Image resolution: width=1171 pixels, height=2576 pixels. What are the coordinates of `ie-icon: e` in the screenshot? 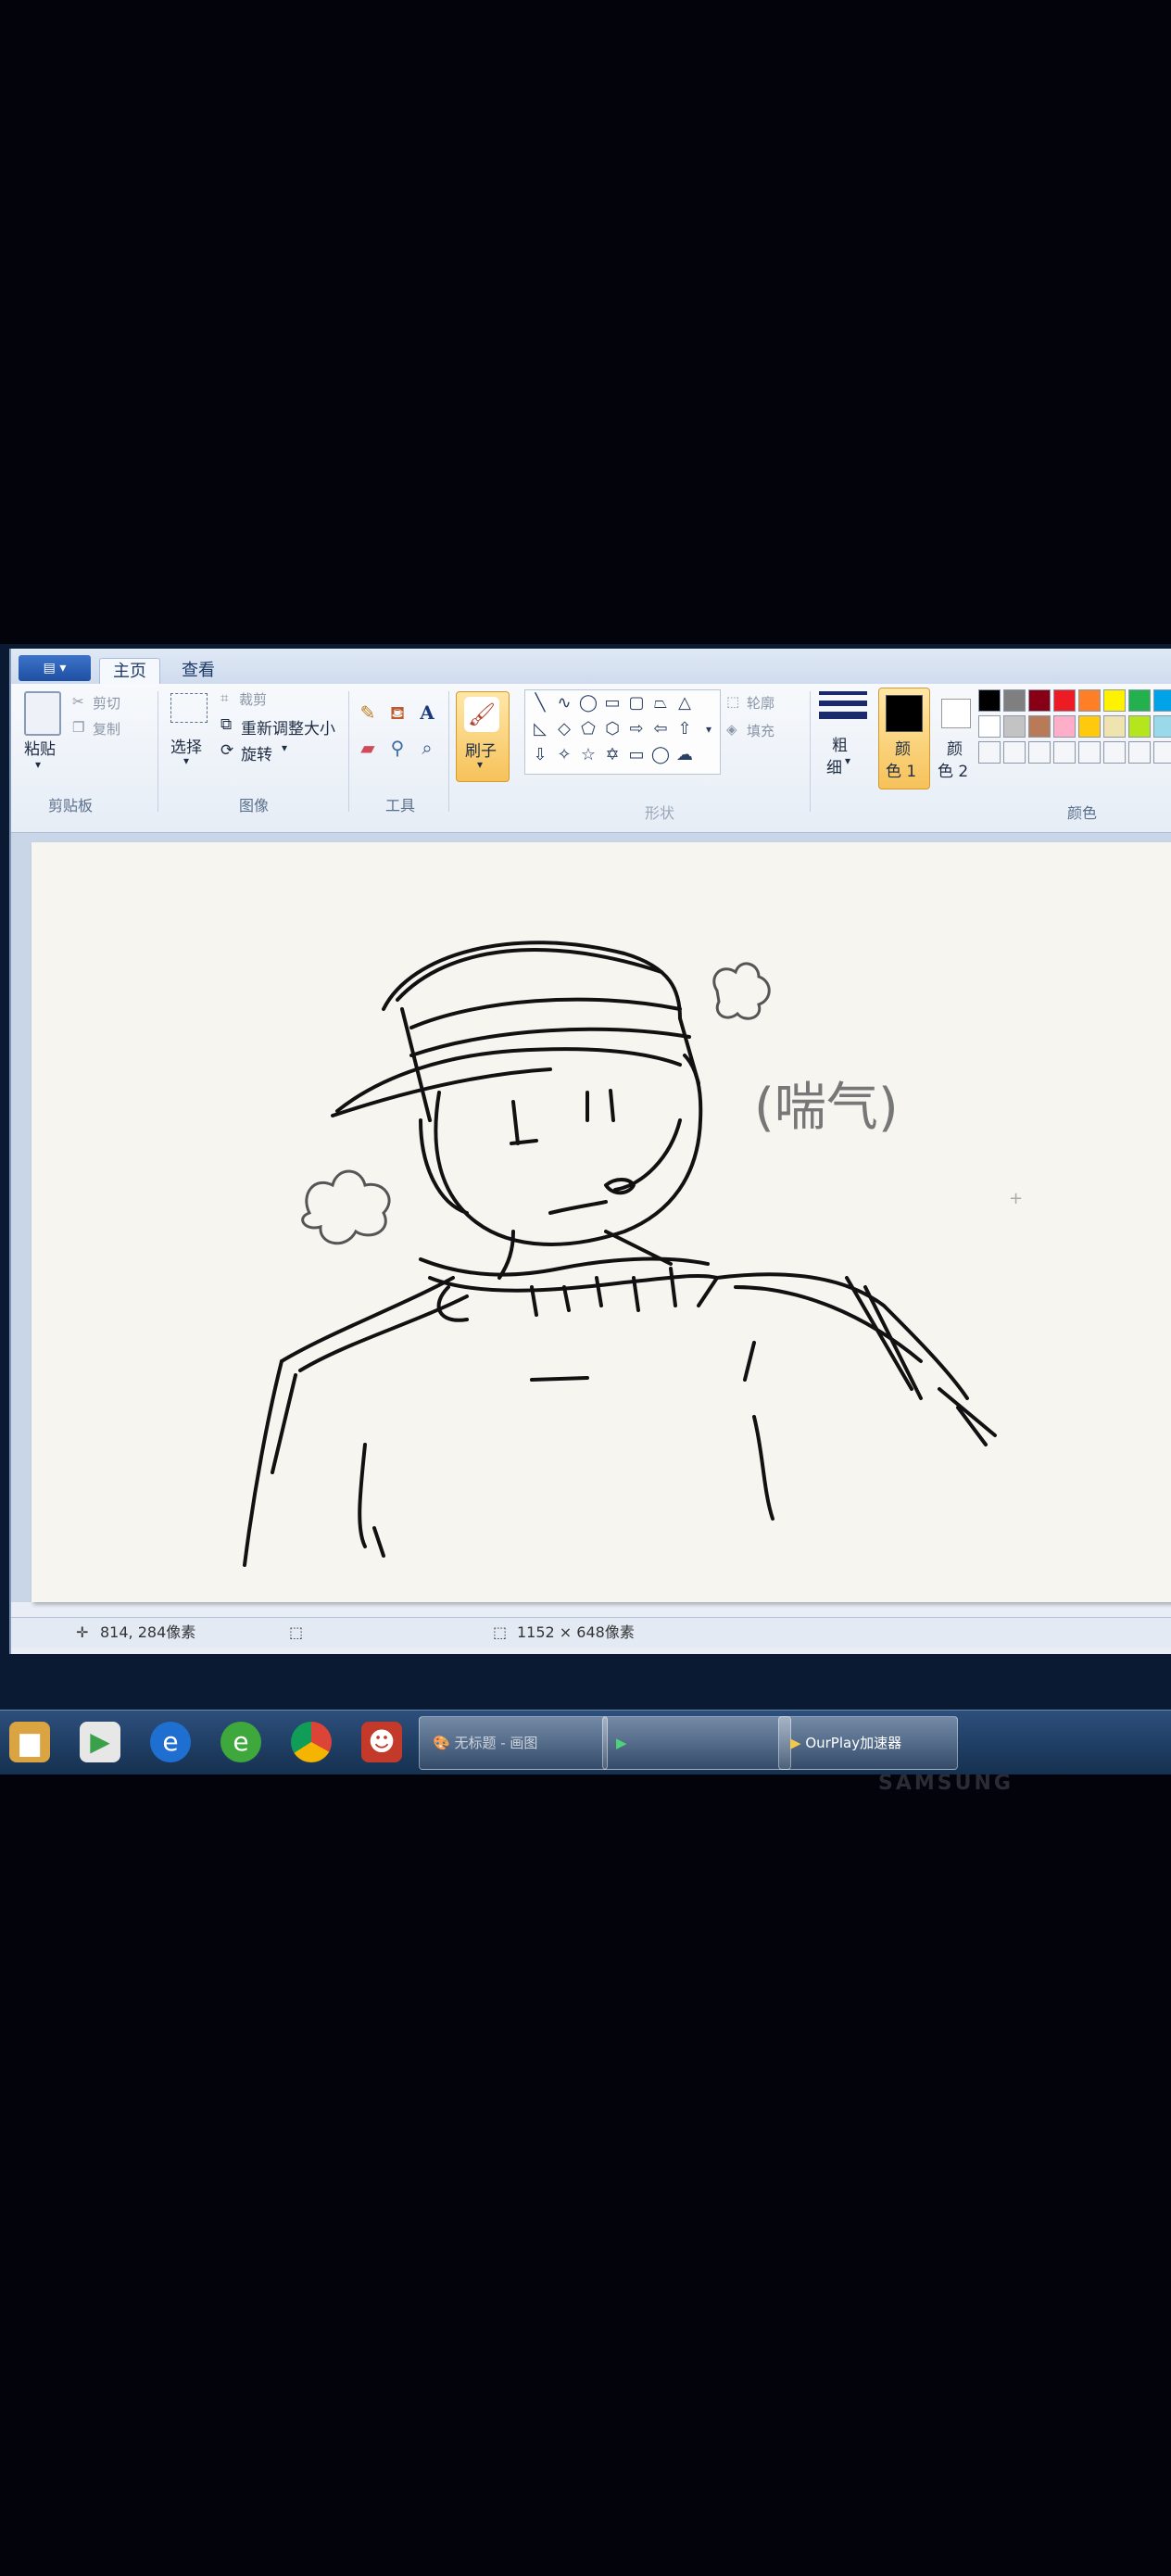 It's located at (241, 1742).